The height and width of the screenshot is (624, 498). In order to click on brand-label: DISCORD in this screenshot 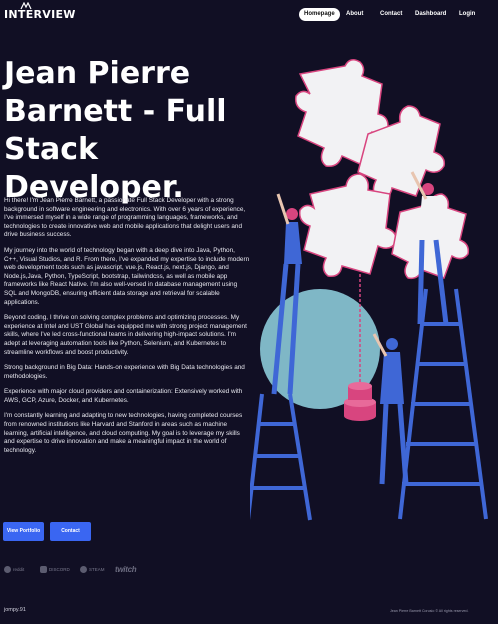, I will do `click(59, 569)`.